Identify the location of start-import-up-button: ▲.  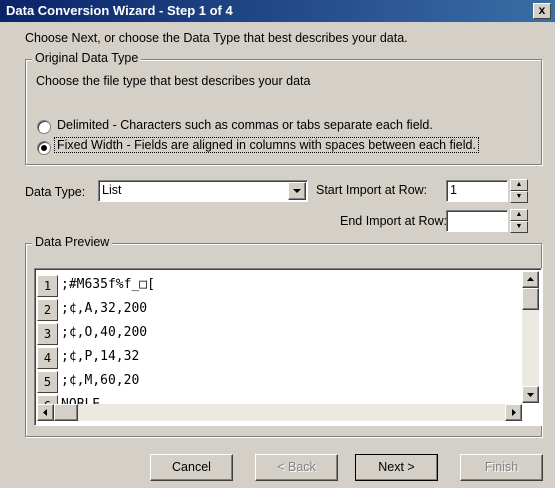
(519, 185).